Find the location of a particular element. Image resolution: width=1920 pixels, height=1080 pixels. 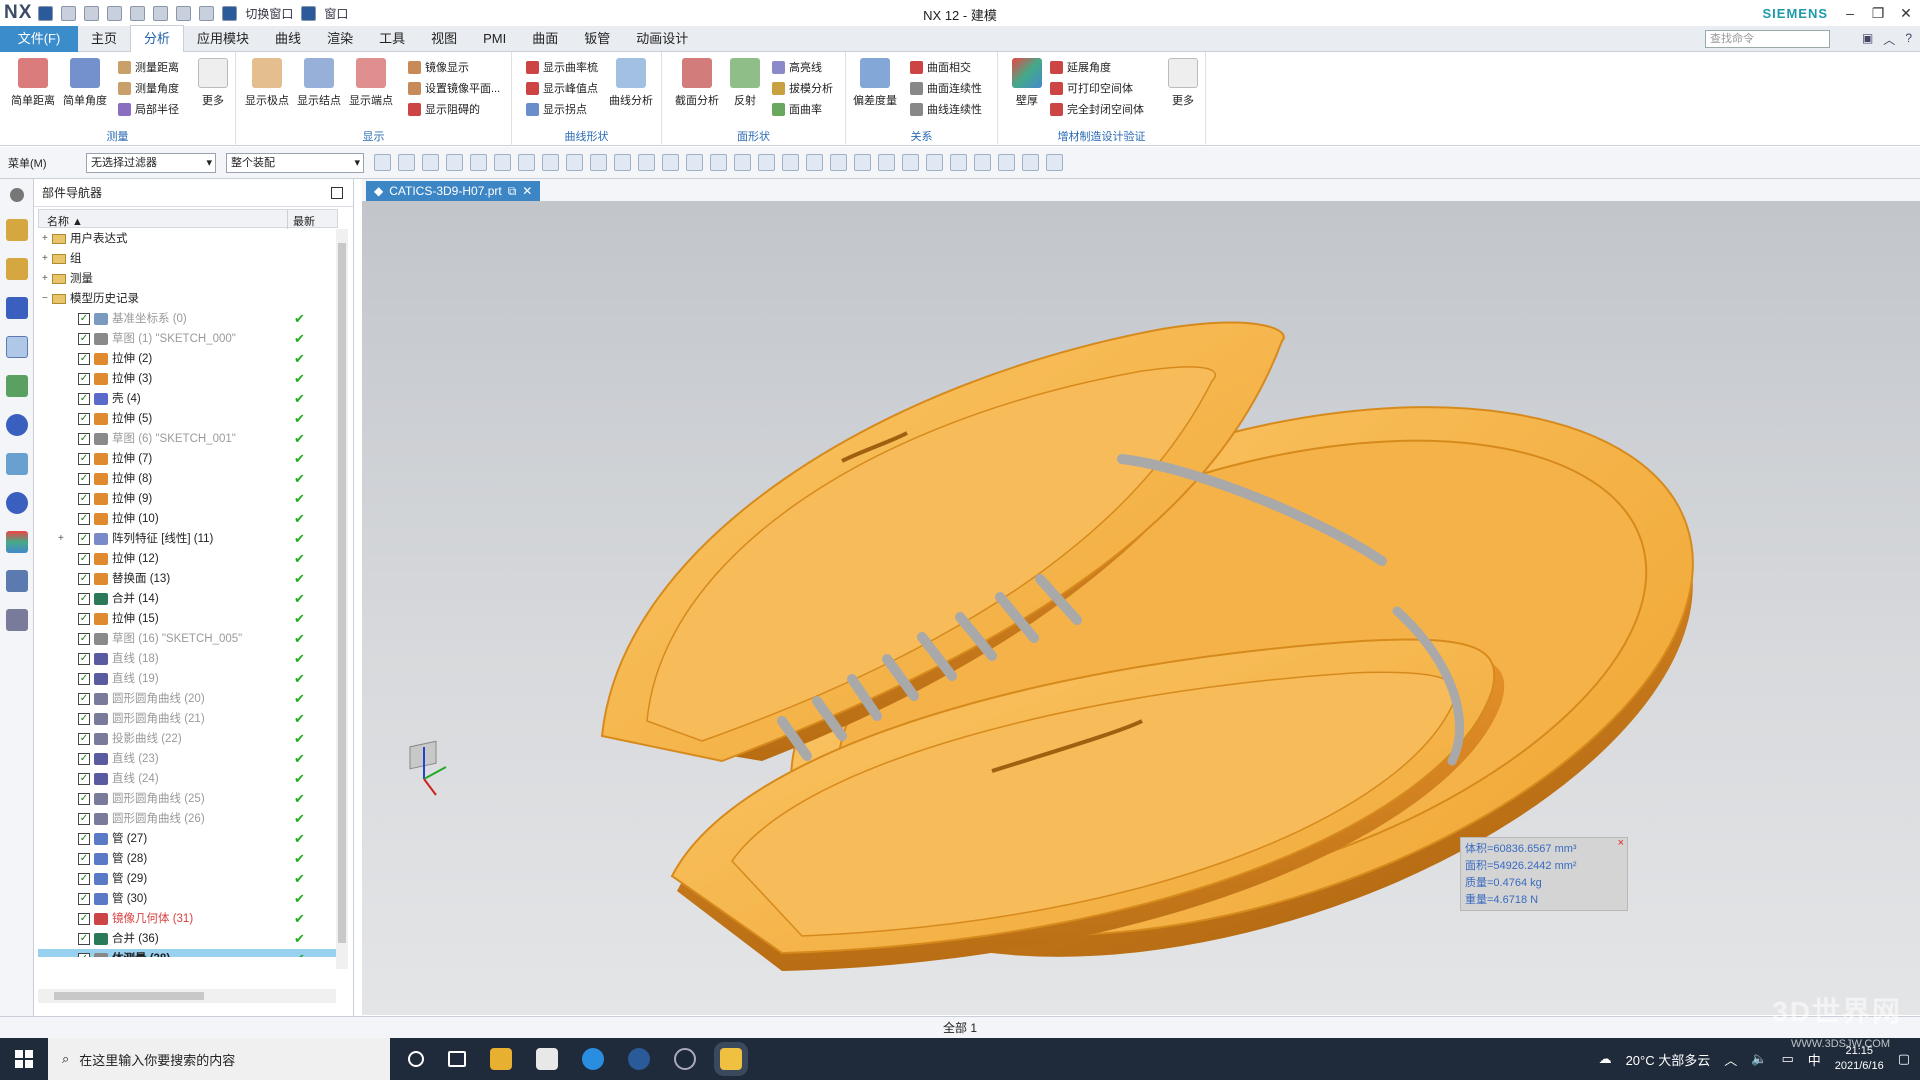

tab-tools: 工具 is located at coordinates (392, 39).